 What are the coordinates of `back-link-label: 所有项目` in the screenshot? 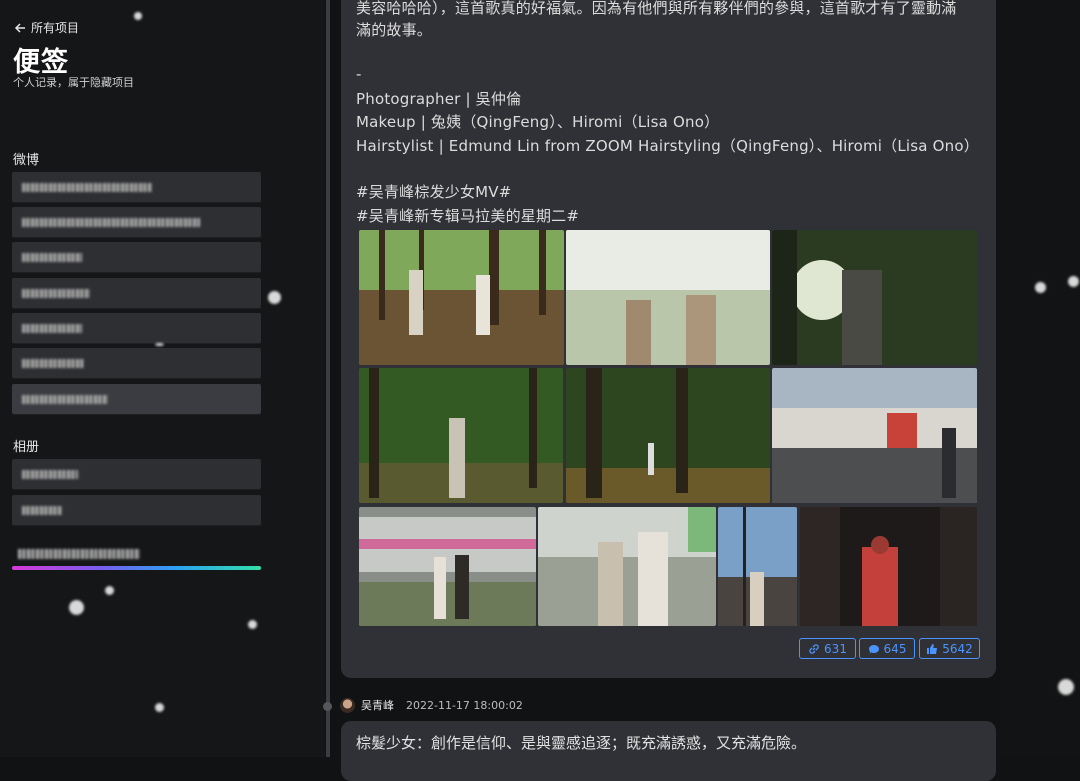 It's located at (55, 28).